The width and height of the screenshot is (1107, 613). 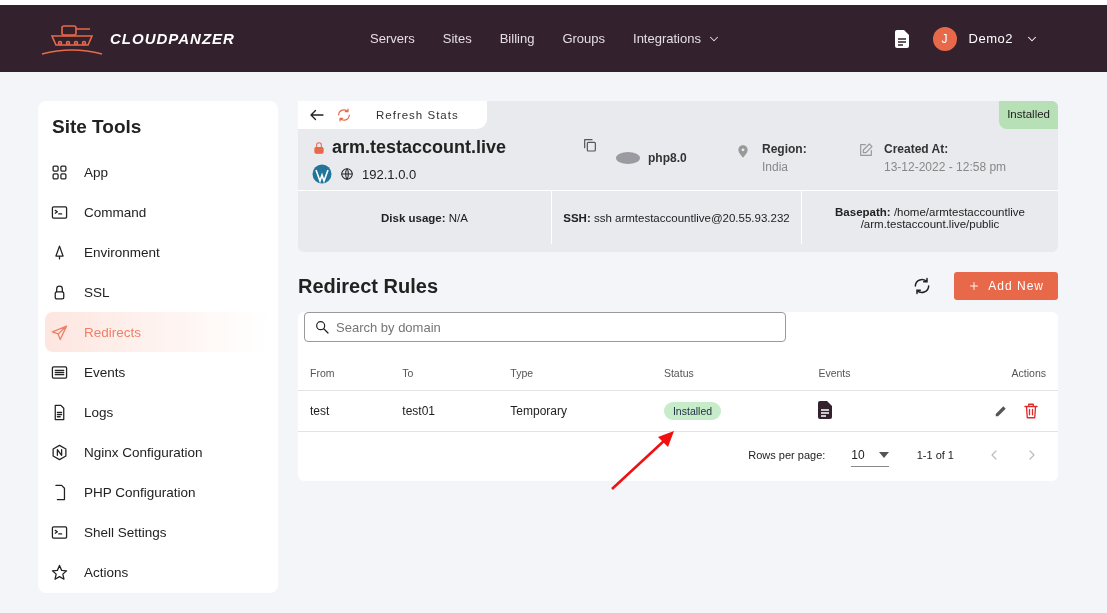 I want to click on column-header: Actions, so click(x=985, y=373).